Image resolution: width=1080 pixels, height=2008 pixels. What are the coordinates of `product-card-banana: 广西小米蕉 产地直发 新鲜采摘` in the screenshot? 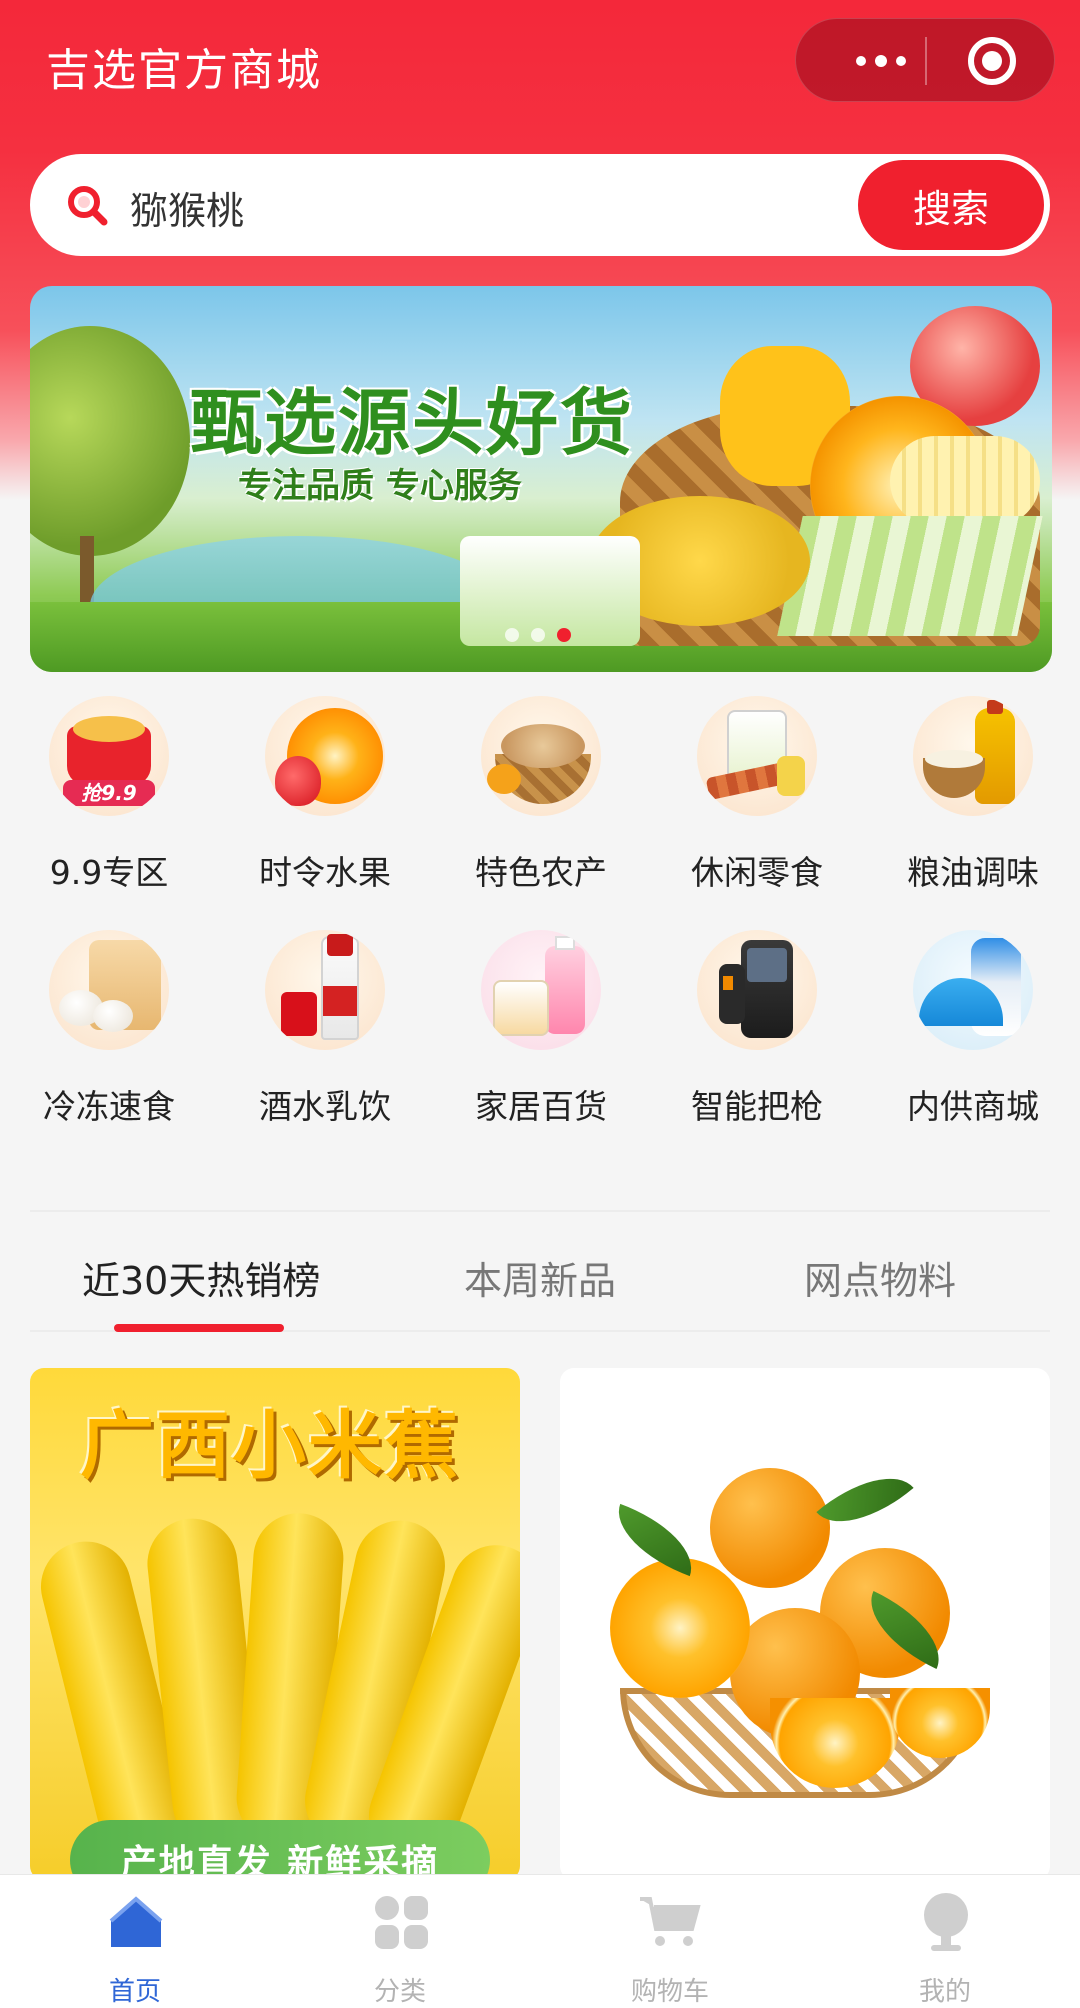 It's located at (275, 1624).